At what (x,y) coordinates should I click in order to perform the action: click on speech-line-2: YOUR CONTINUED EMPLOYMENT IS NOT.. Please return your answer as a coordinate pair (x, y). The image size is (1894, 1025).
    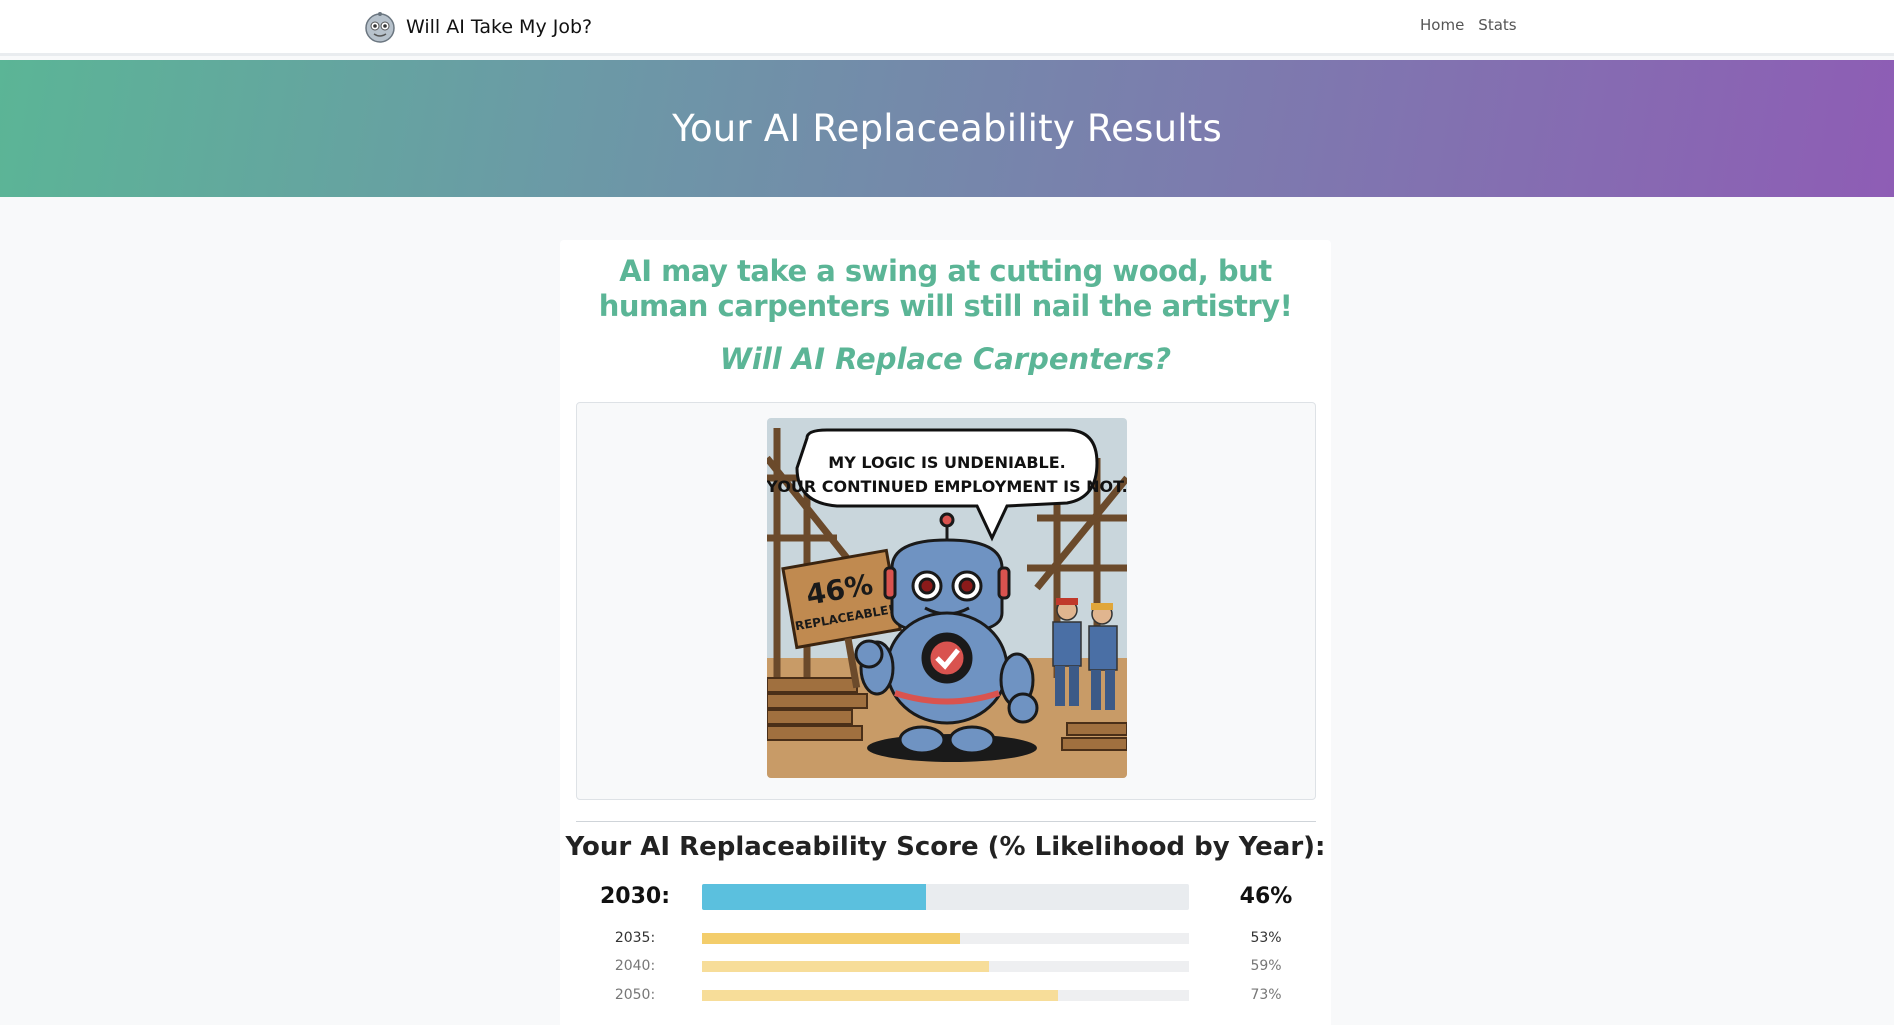
    Looking at the image, I should click on (947, 486).